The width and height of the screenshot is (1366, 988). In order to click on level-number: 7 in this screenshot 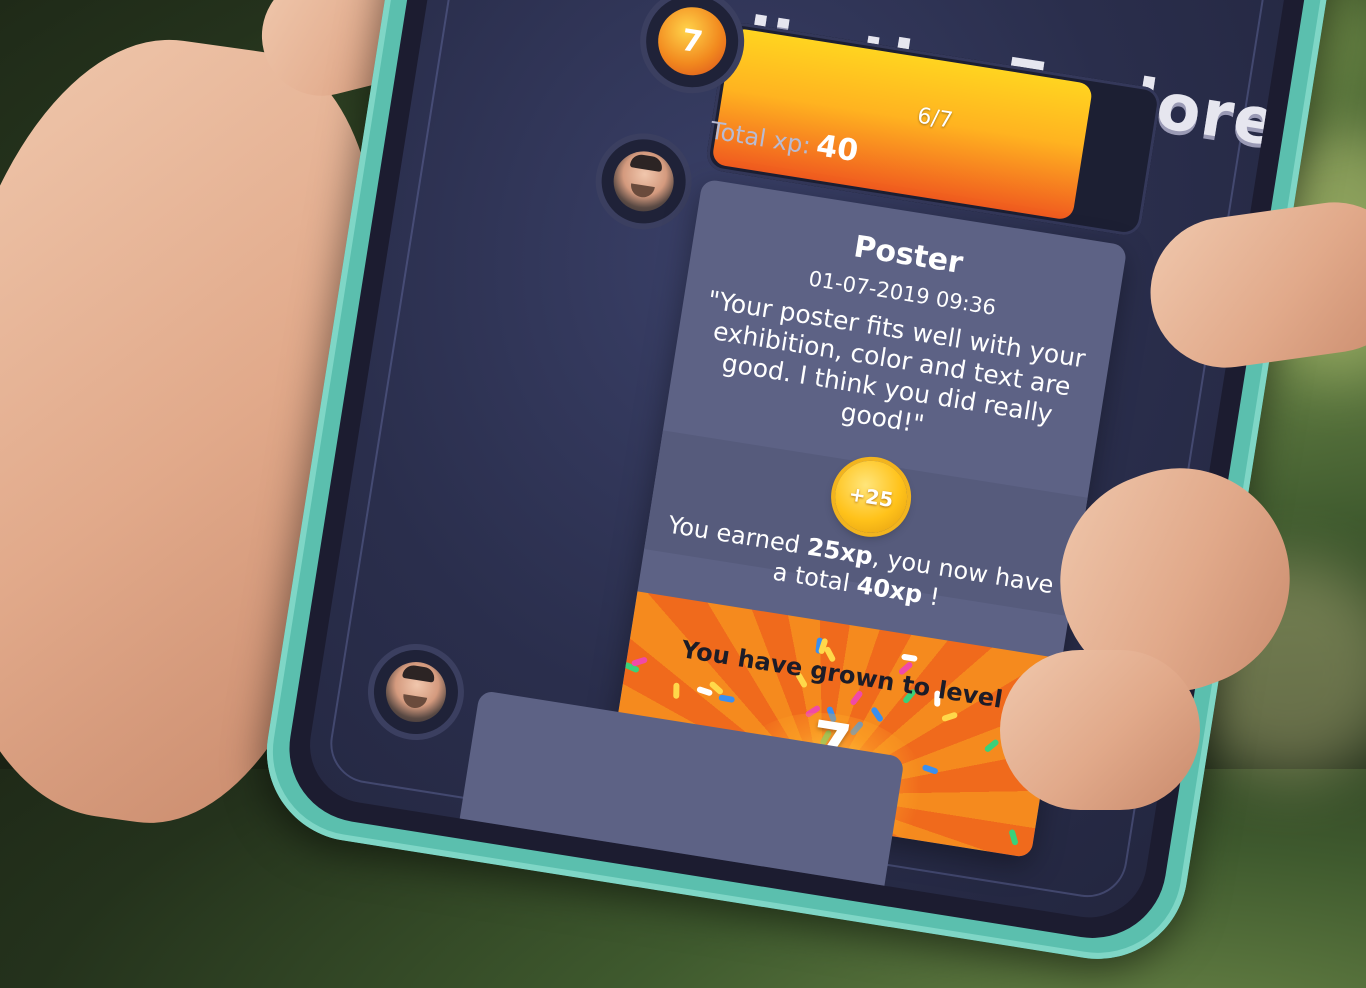, I will do `click(692, 41)`.